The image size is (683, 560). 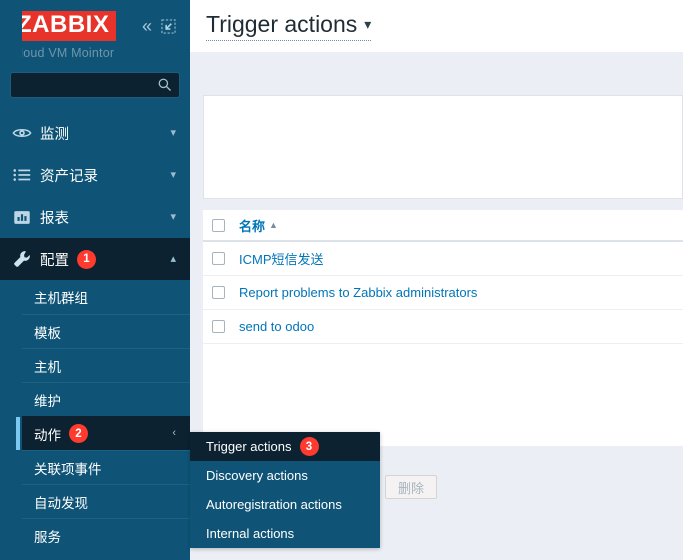 I want to click on flyout-item-label: Discovery actions, so click(x=257, y=475).